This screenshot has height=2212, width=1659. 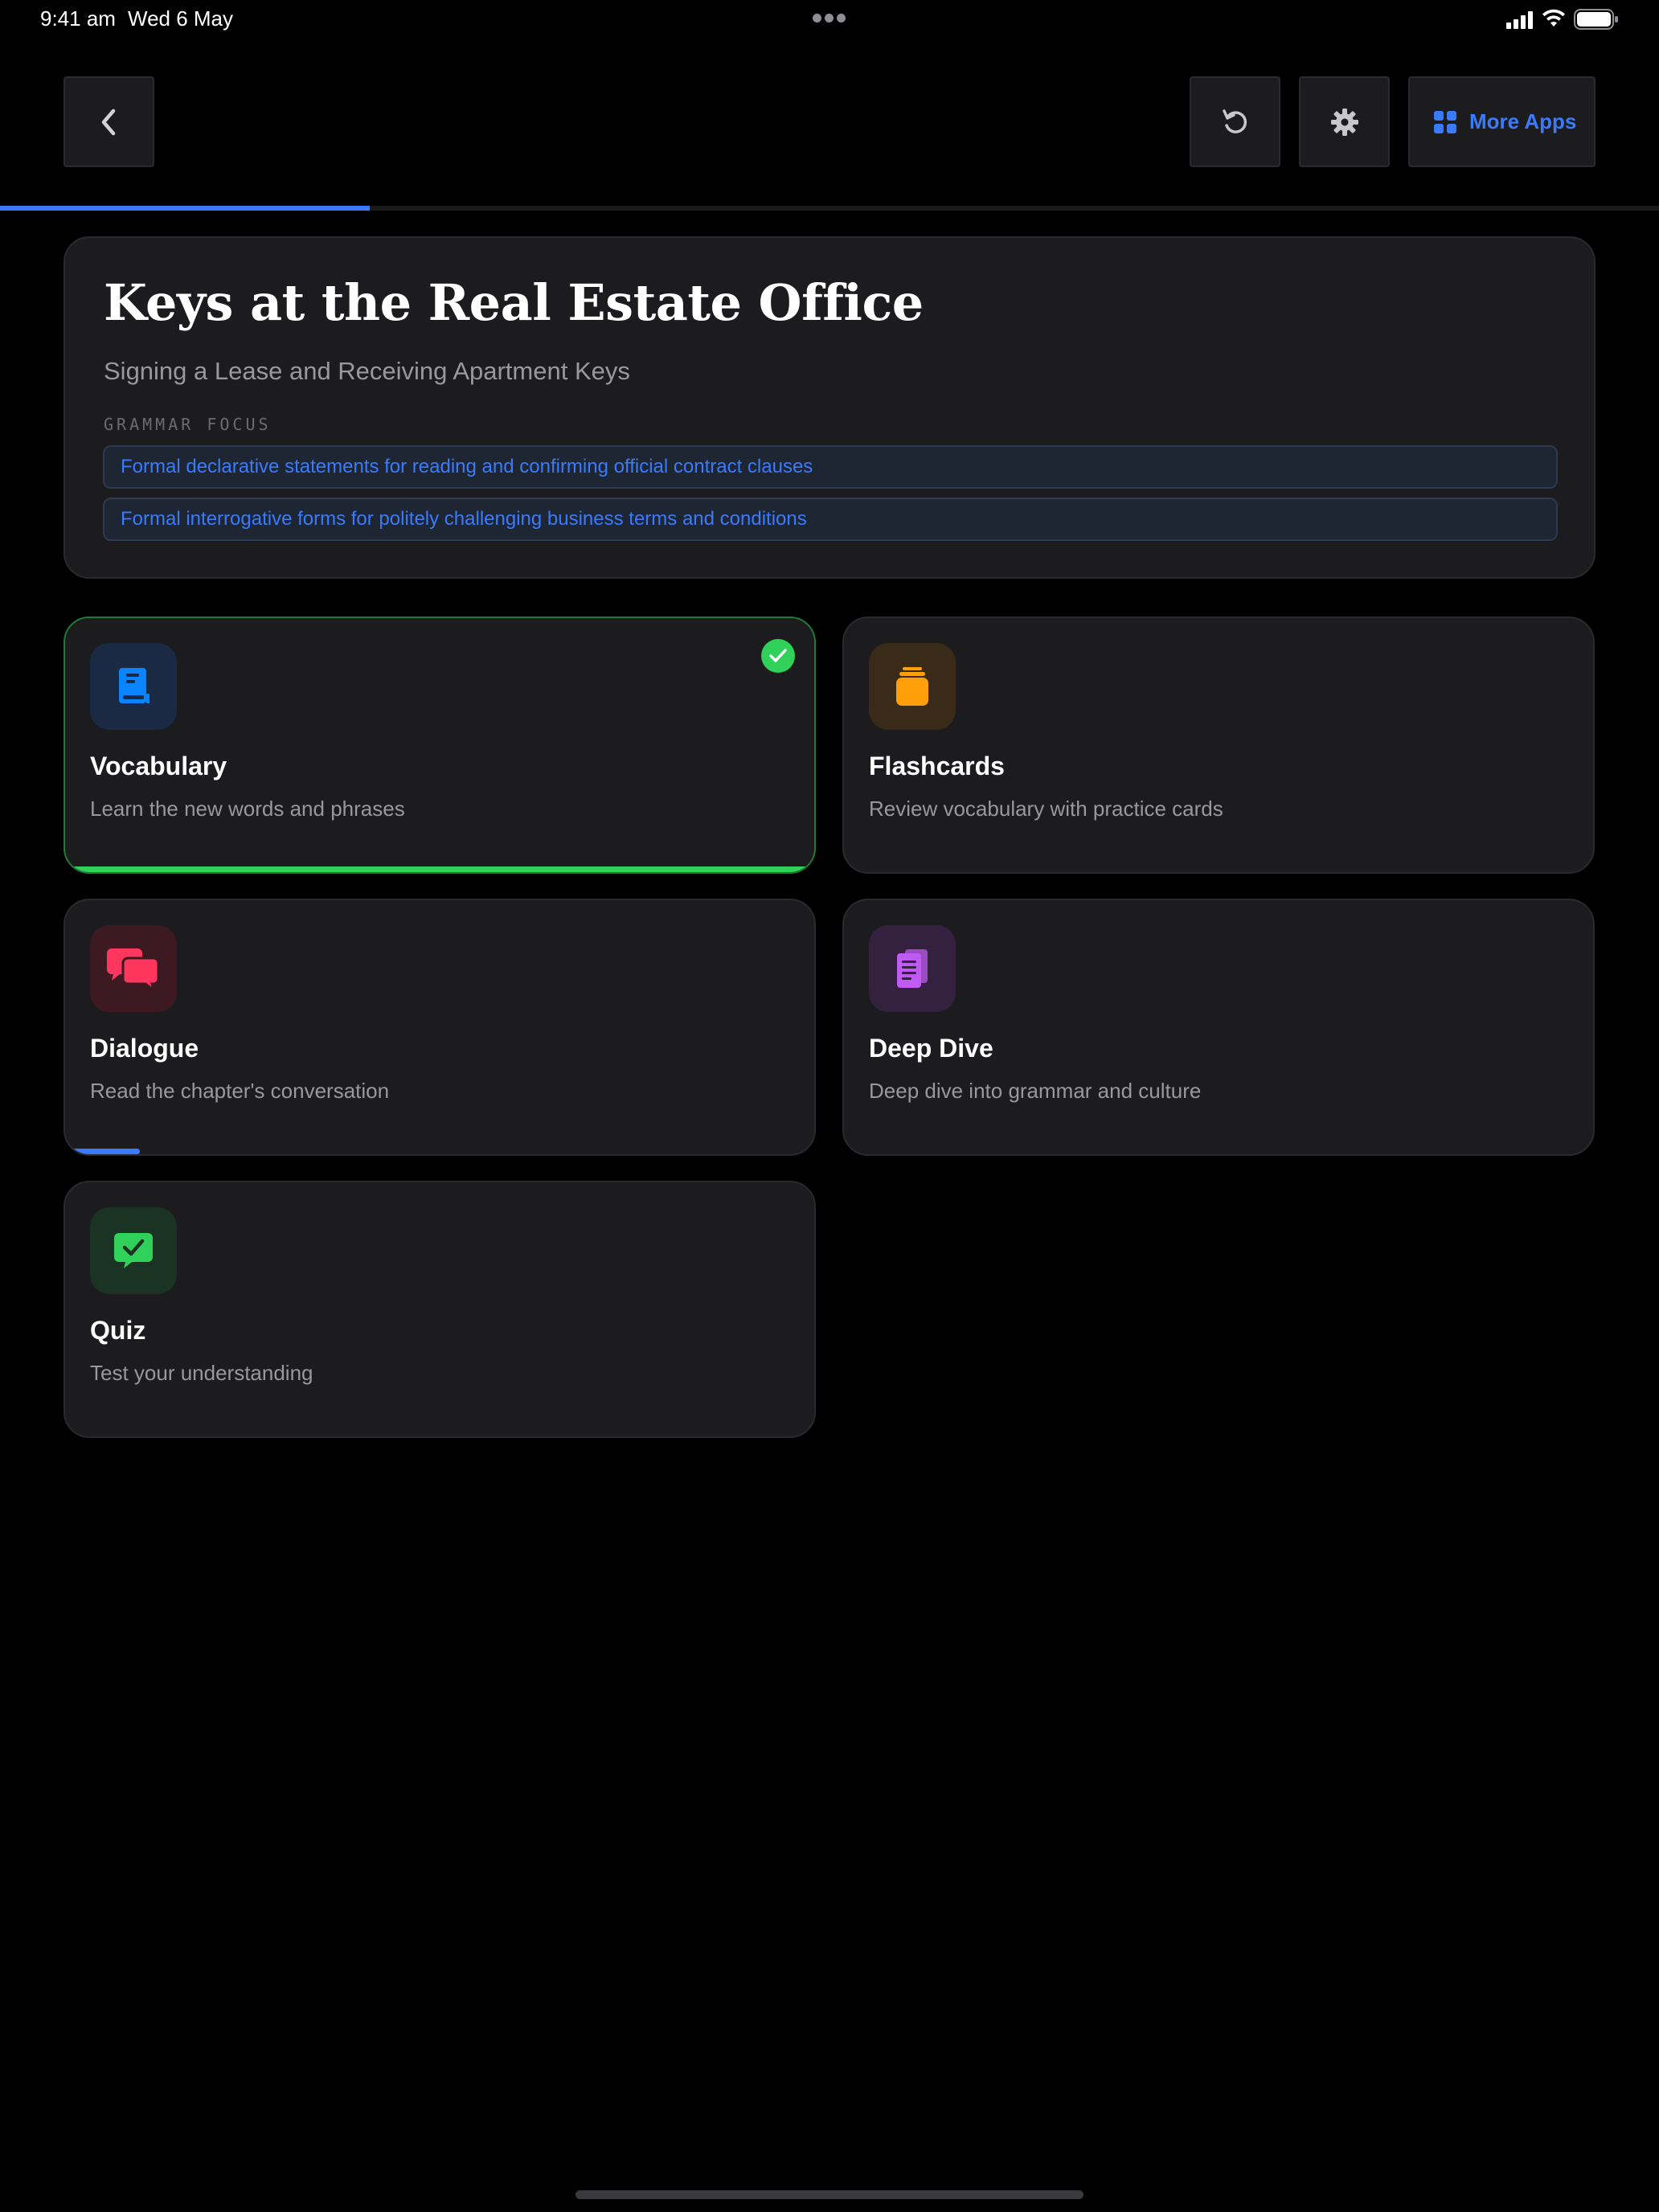 I want to click on module-title: Flashcards, so click(x=937, y=766).